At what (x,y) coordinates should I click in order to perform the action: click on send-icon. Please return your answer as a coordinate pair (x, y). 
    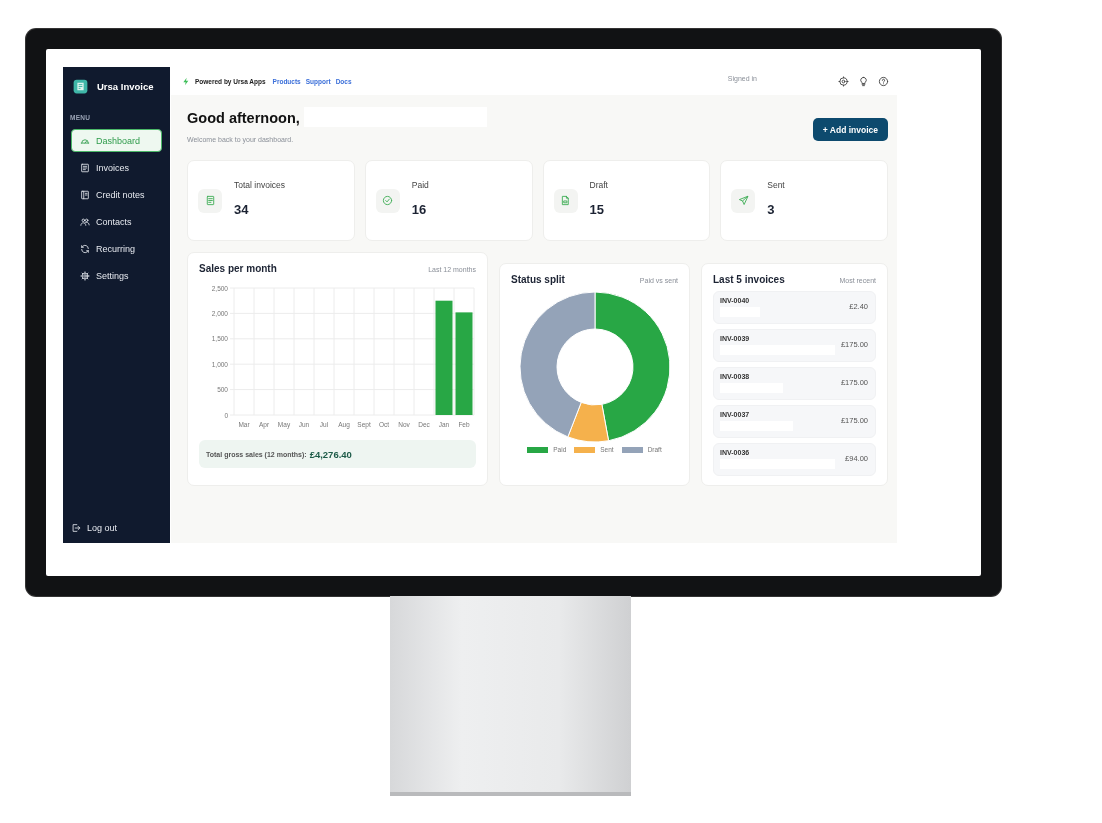
    Looking at the image, I should click on (743, 200).